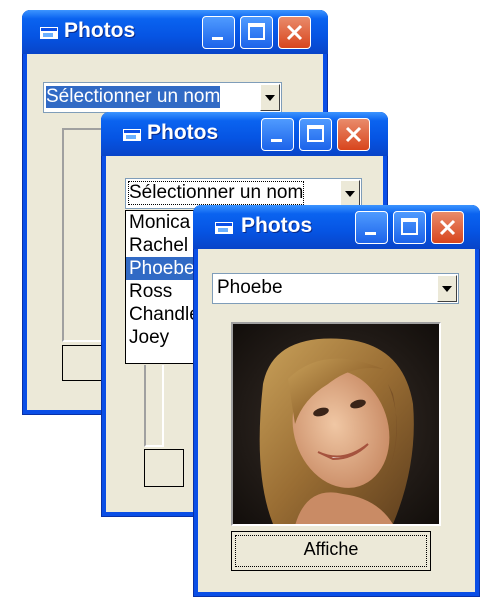  I want to click on show-button, so click(164, 468).